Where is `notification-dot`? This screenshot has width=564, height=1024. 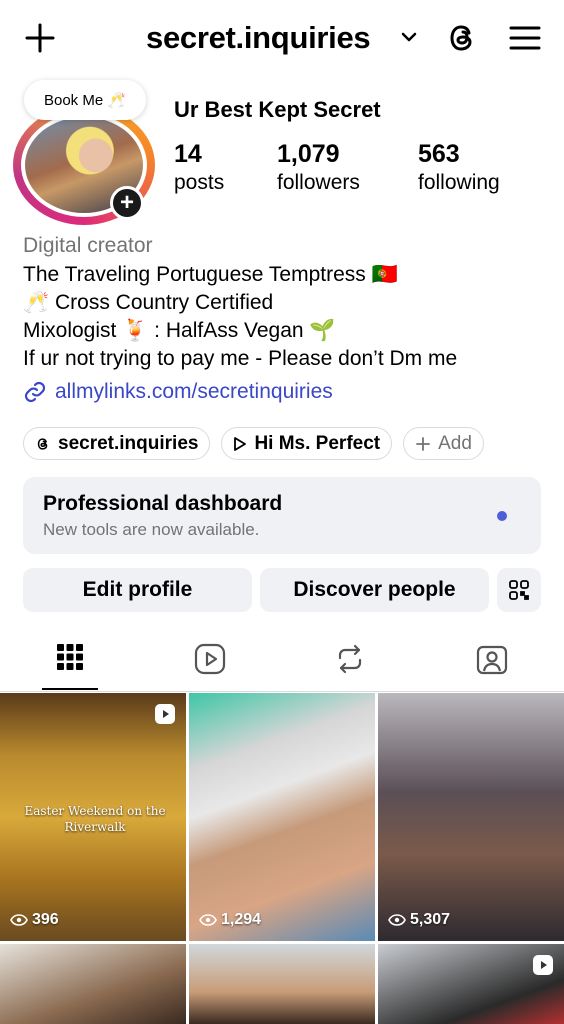
notification-dot is located at coordinates (502, 516).